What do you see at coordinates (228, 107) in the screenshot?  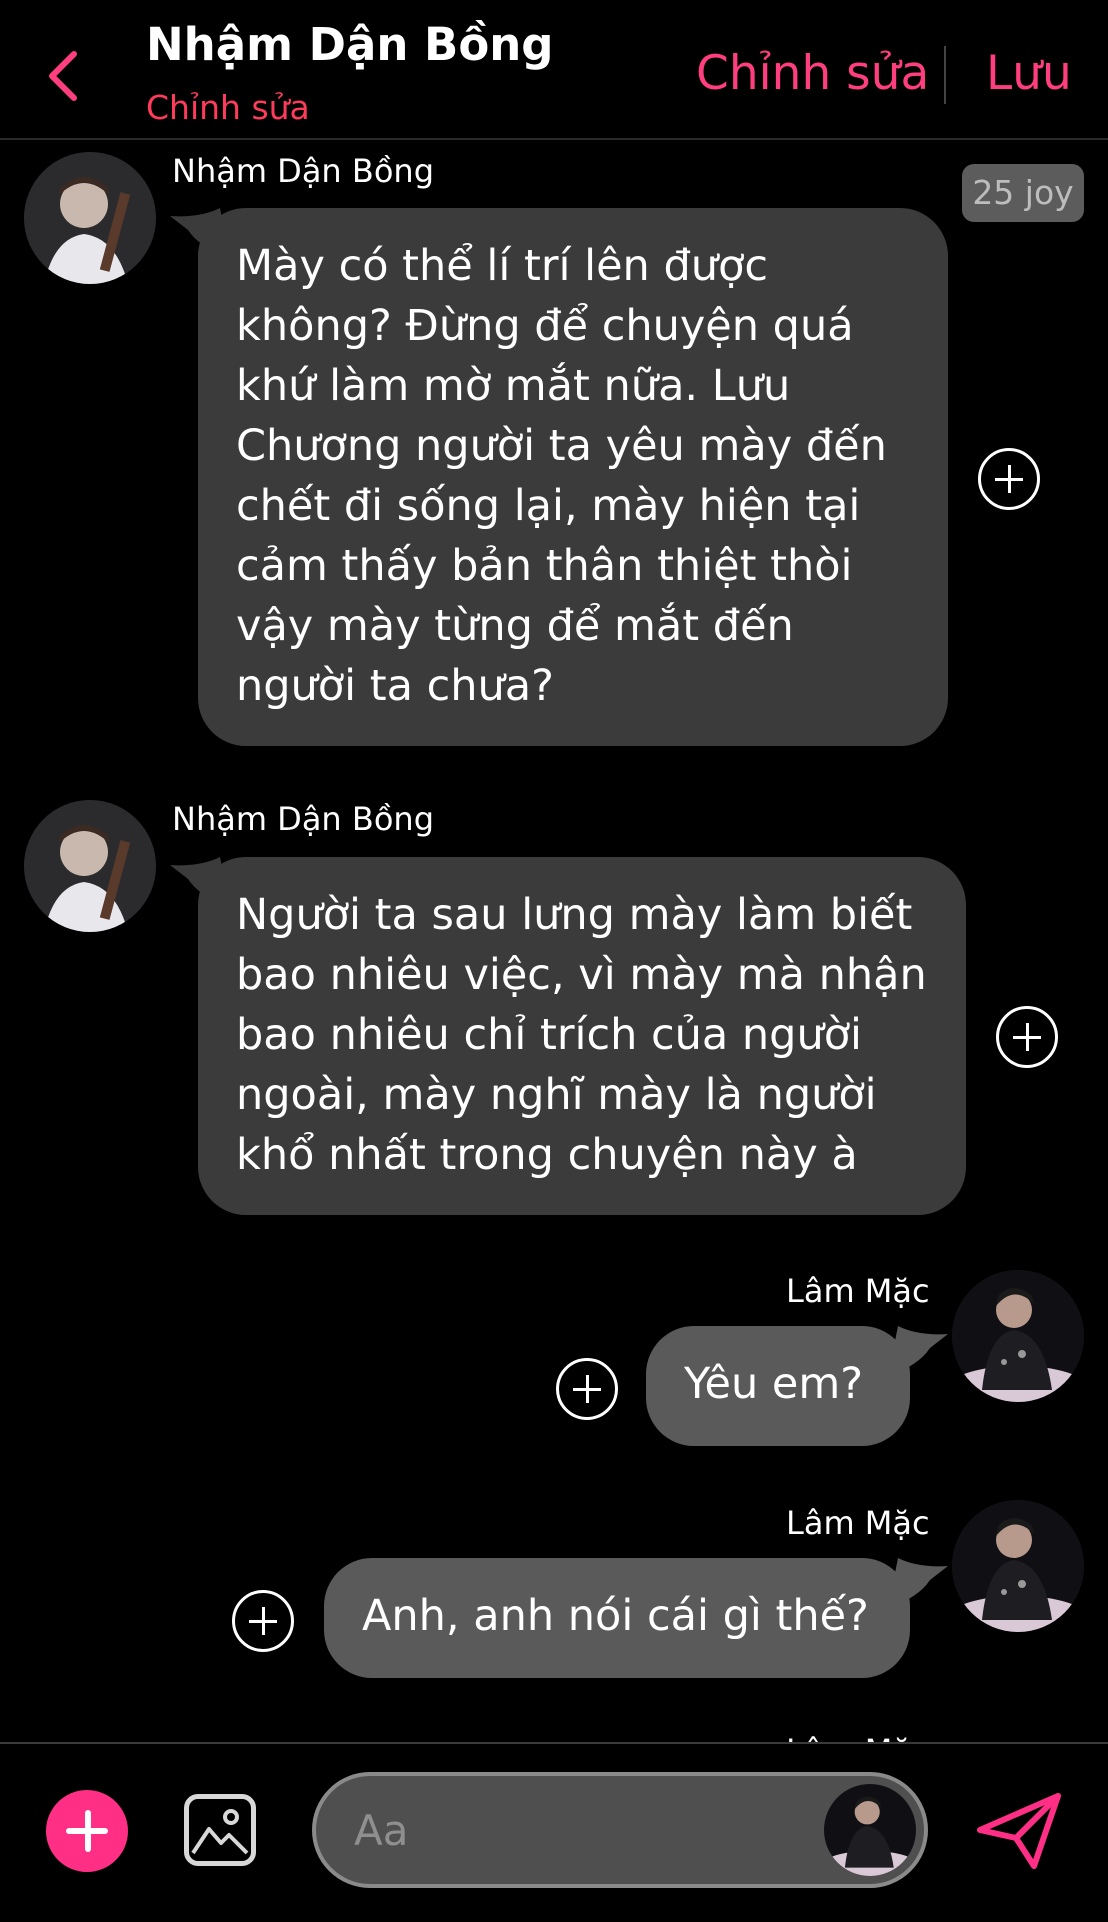 I see `chat-subtitle: Chỉnh sửa` at bounding box center [228, 107].